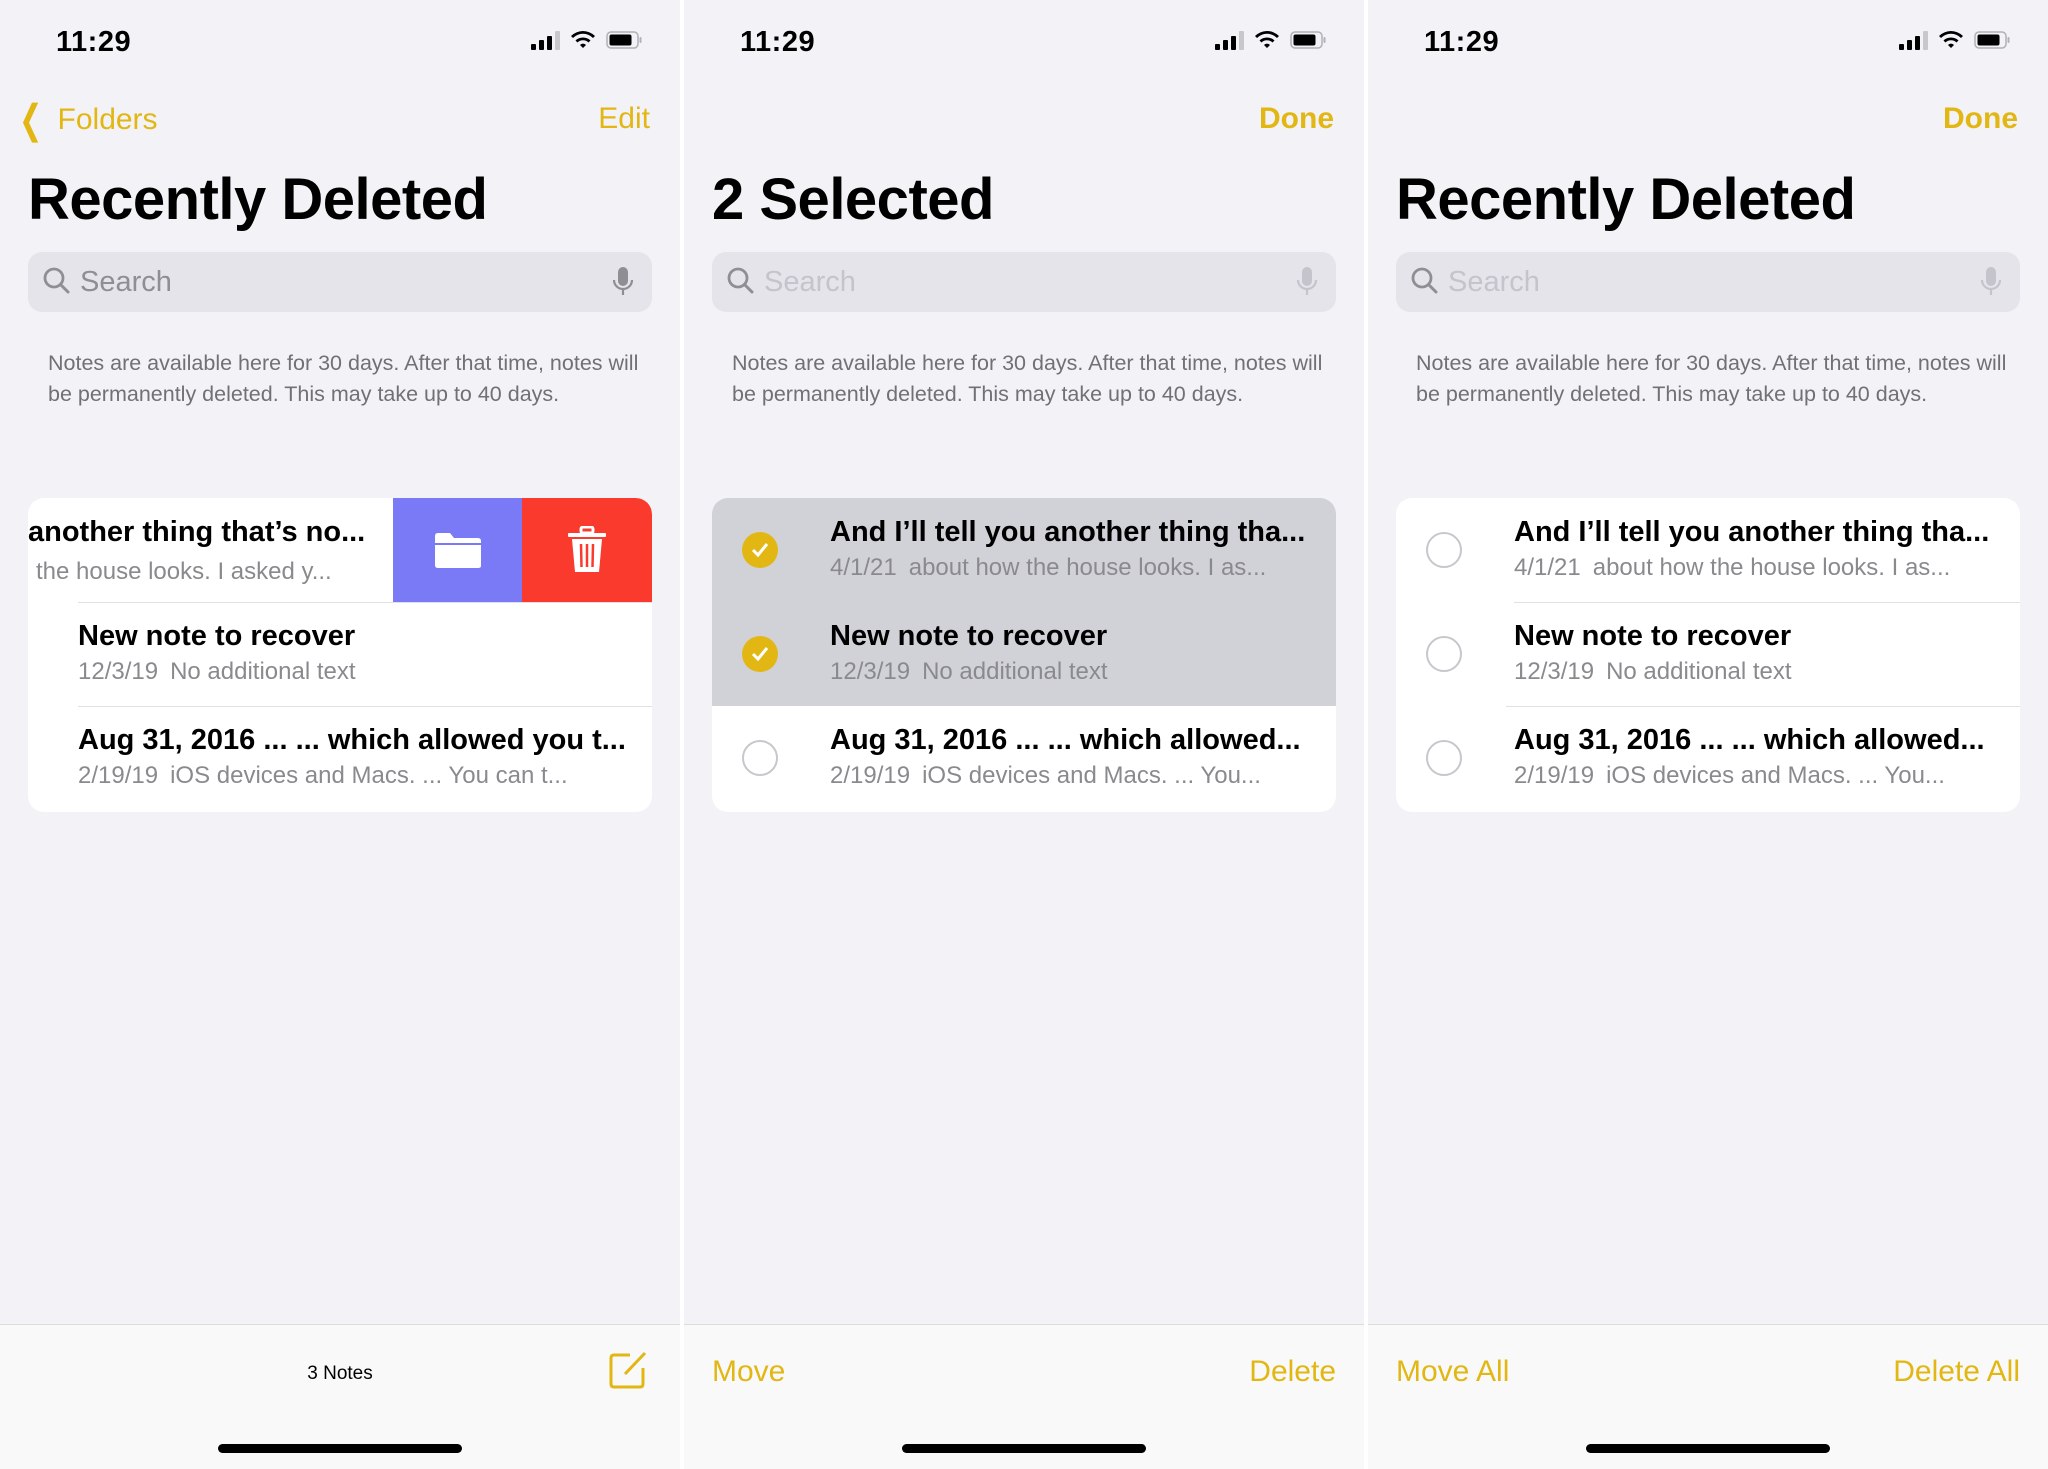 The height and width of the screenshot is (1469, 2048). What do you see at coordinates (863, 567) in the screenshot?
I see `note-date: 4/1/21` at bounding box center [863, 567].